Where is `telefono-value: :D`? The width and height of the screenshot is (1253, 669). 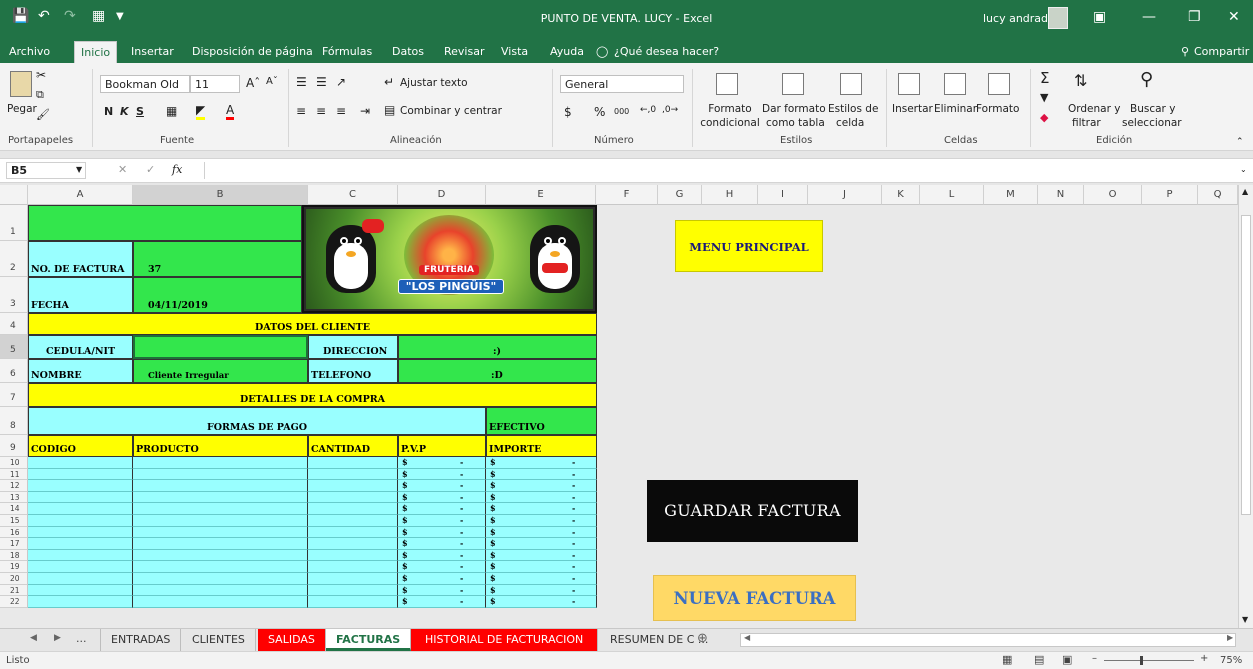
telefono-value: :D is located at coordinates (497, 371).